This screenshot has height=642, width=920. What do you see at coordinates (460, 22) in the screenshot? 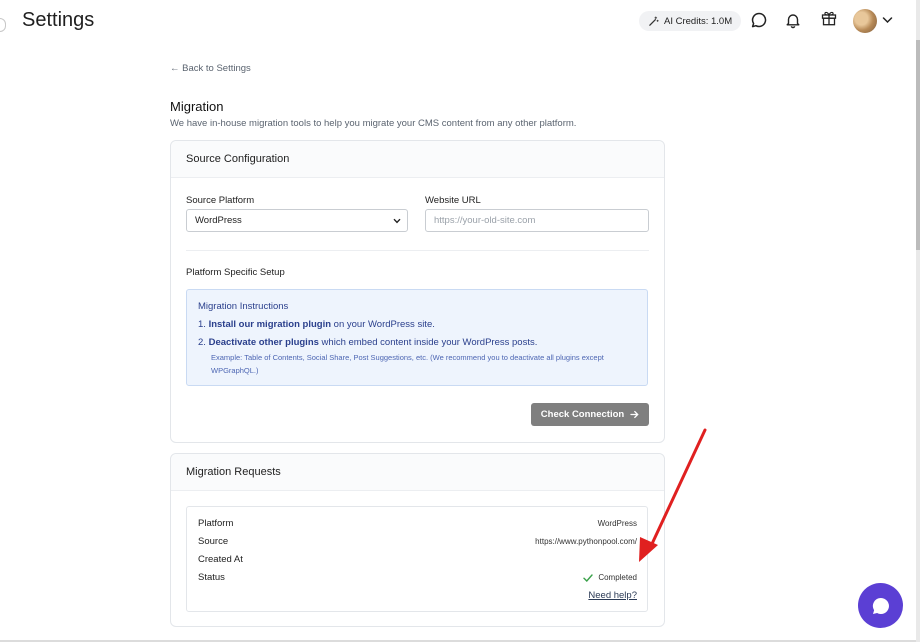
I see `top-bar: Settings AI Credits: 1.0M` at bounding box center [460, 22].